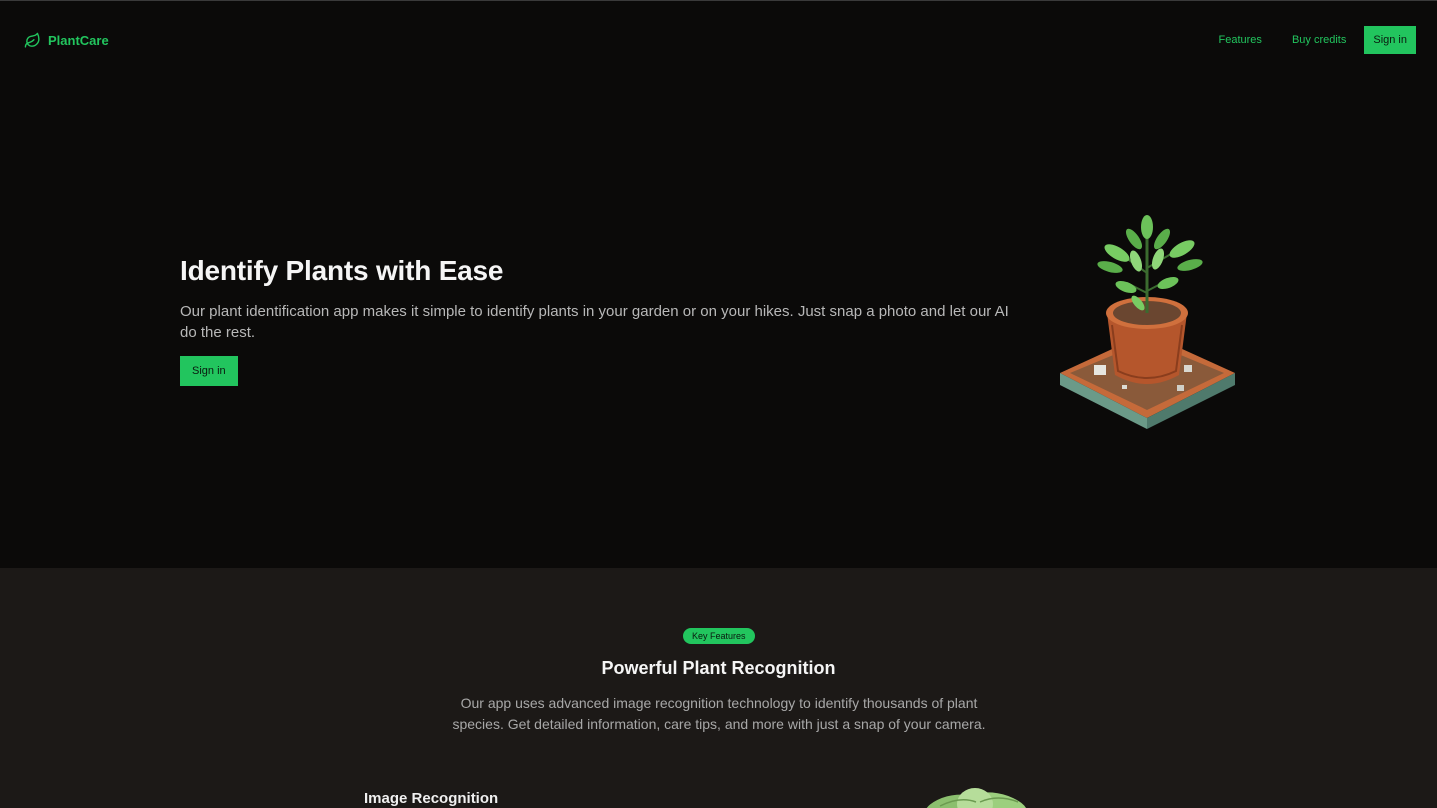  Describe the element at coordinates (78, 40) in the screenshot. I see `brand-name: PlantCare` at that location.